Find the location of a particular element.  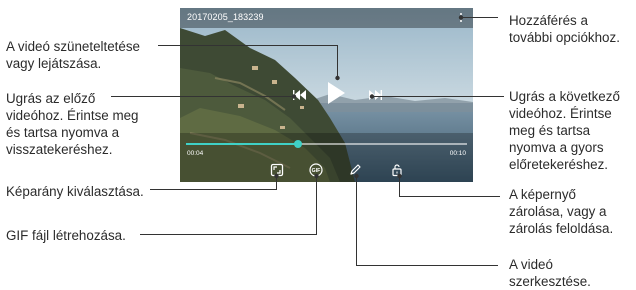

next-icon is located at coordinates (375, 95).